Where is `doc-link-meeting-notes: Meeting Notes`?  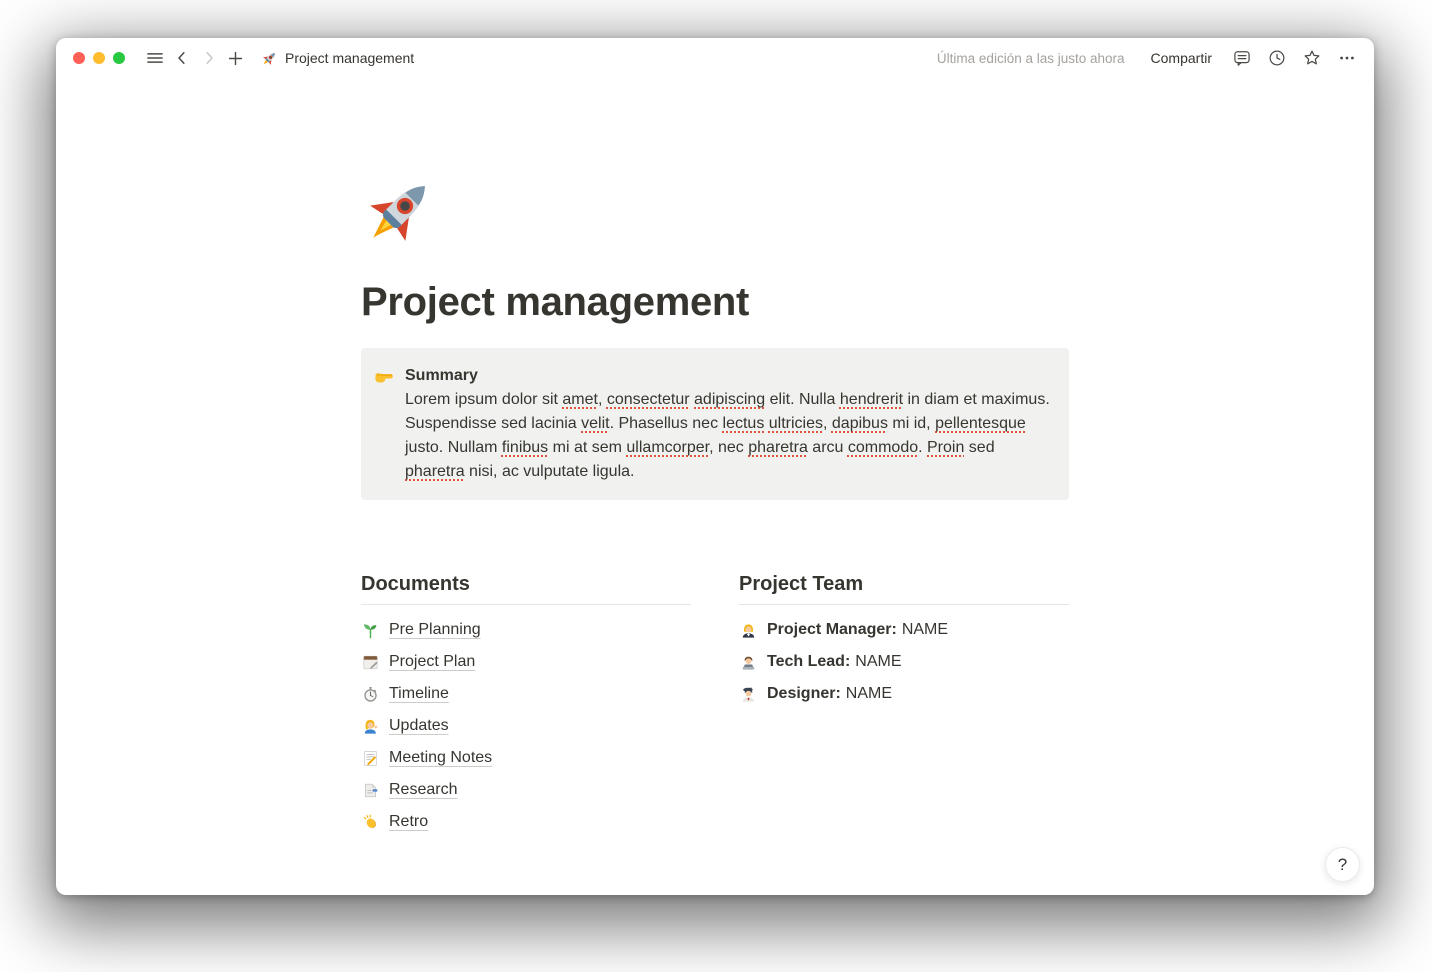
doc-link-meeting-notes: Meeting Notes is located at coordinates (440, 758).